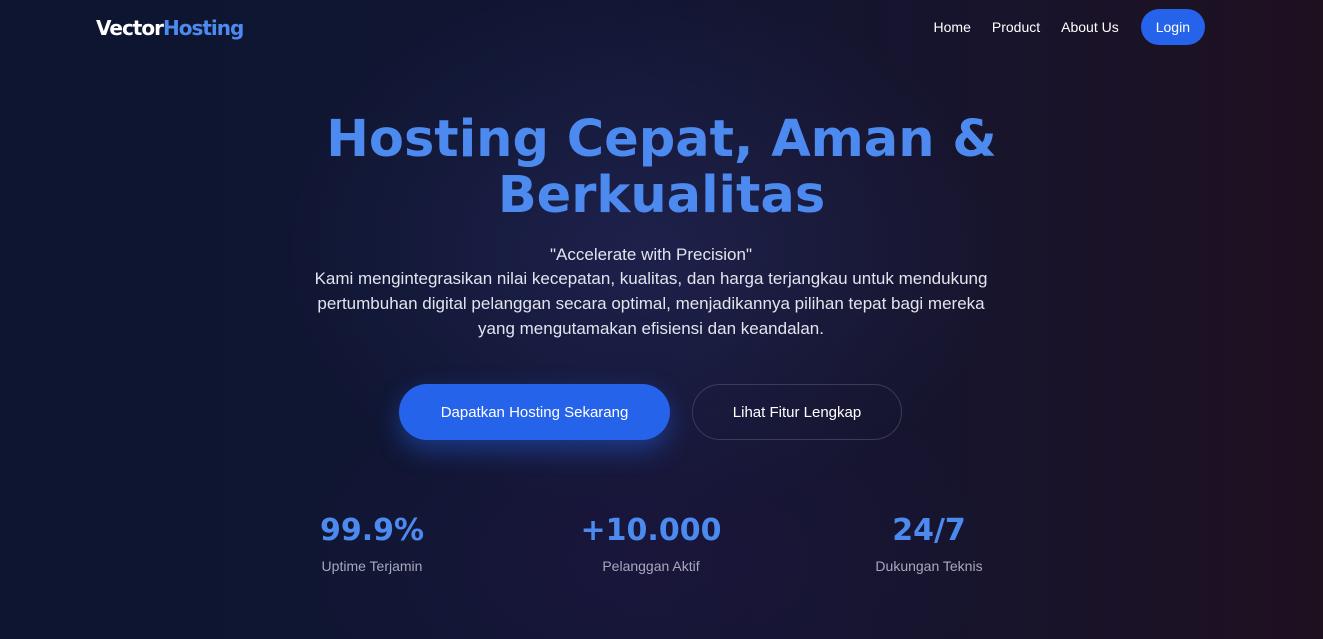 Image resolution: width=1323 pixels, height=639 pixels. I want to click on logo: VectorHosting, so click(170, 28).